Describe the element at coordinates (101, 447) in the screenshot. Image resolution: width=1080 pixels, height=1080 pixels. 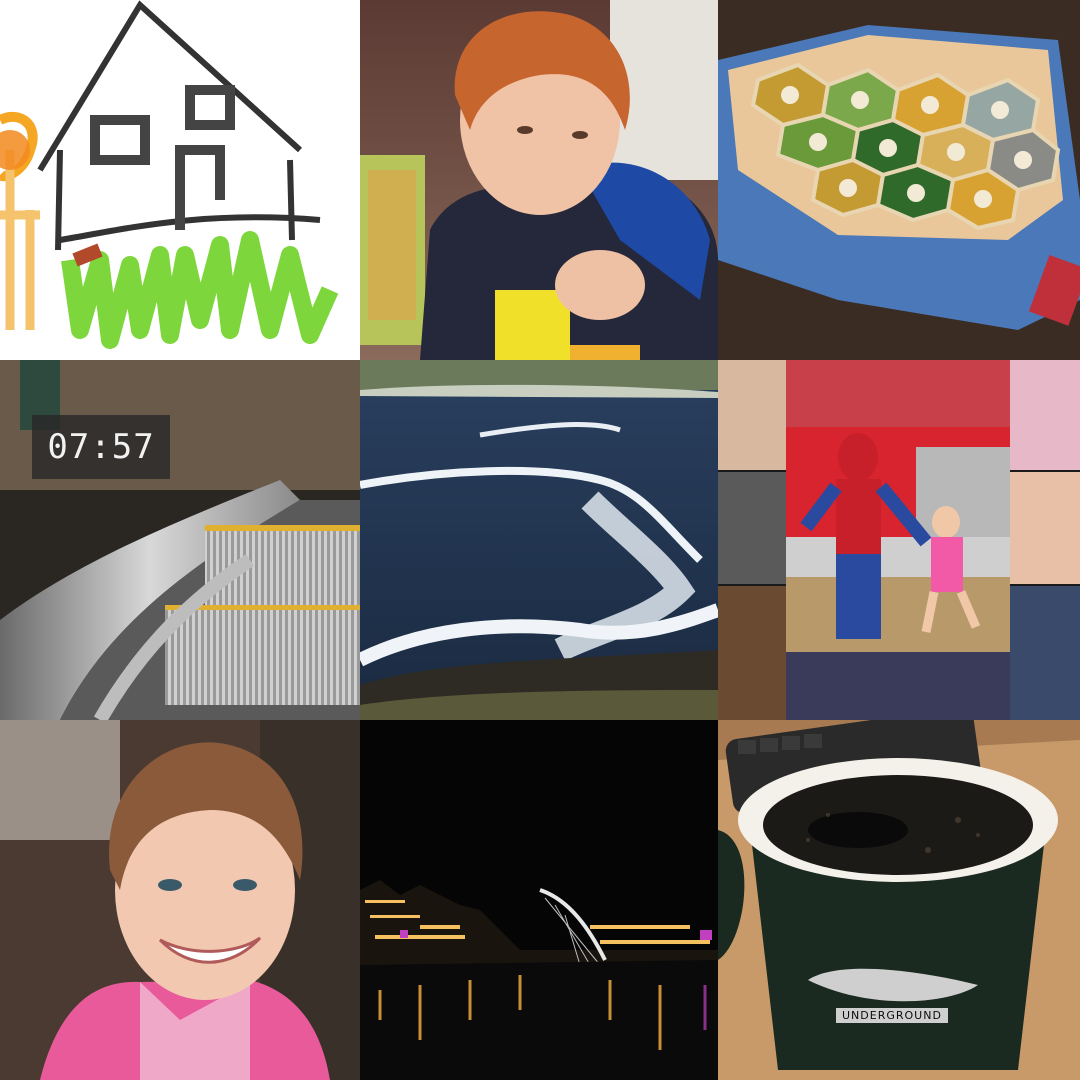
I see `clock-overlay: 07:57` at that location.